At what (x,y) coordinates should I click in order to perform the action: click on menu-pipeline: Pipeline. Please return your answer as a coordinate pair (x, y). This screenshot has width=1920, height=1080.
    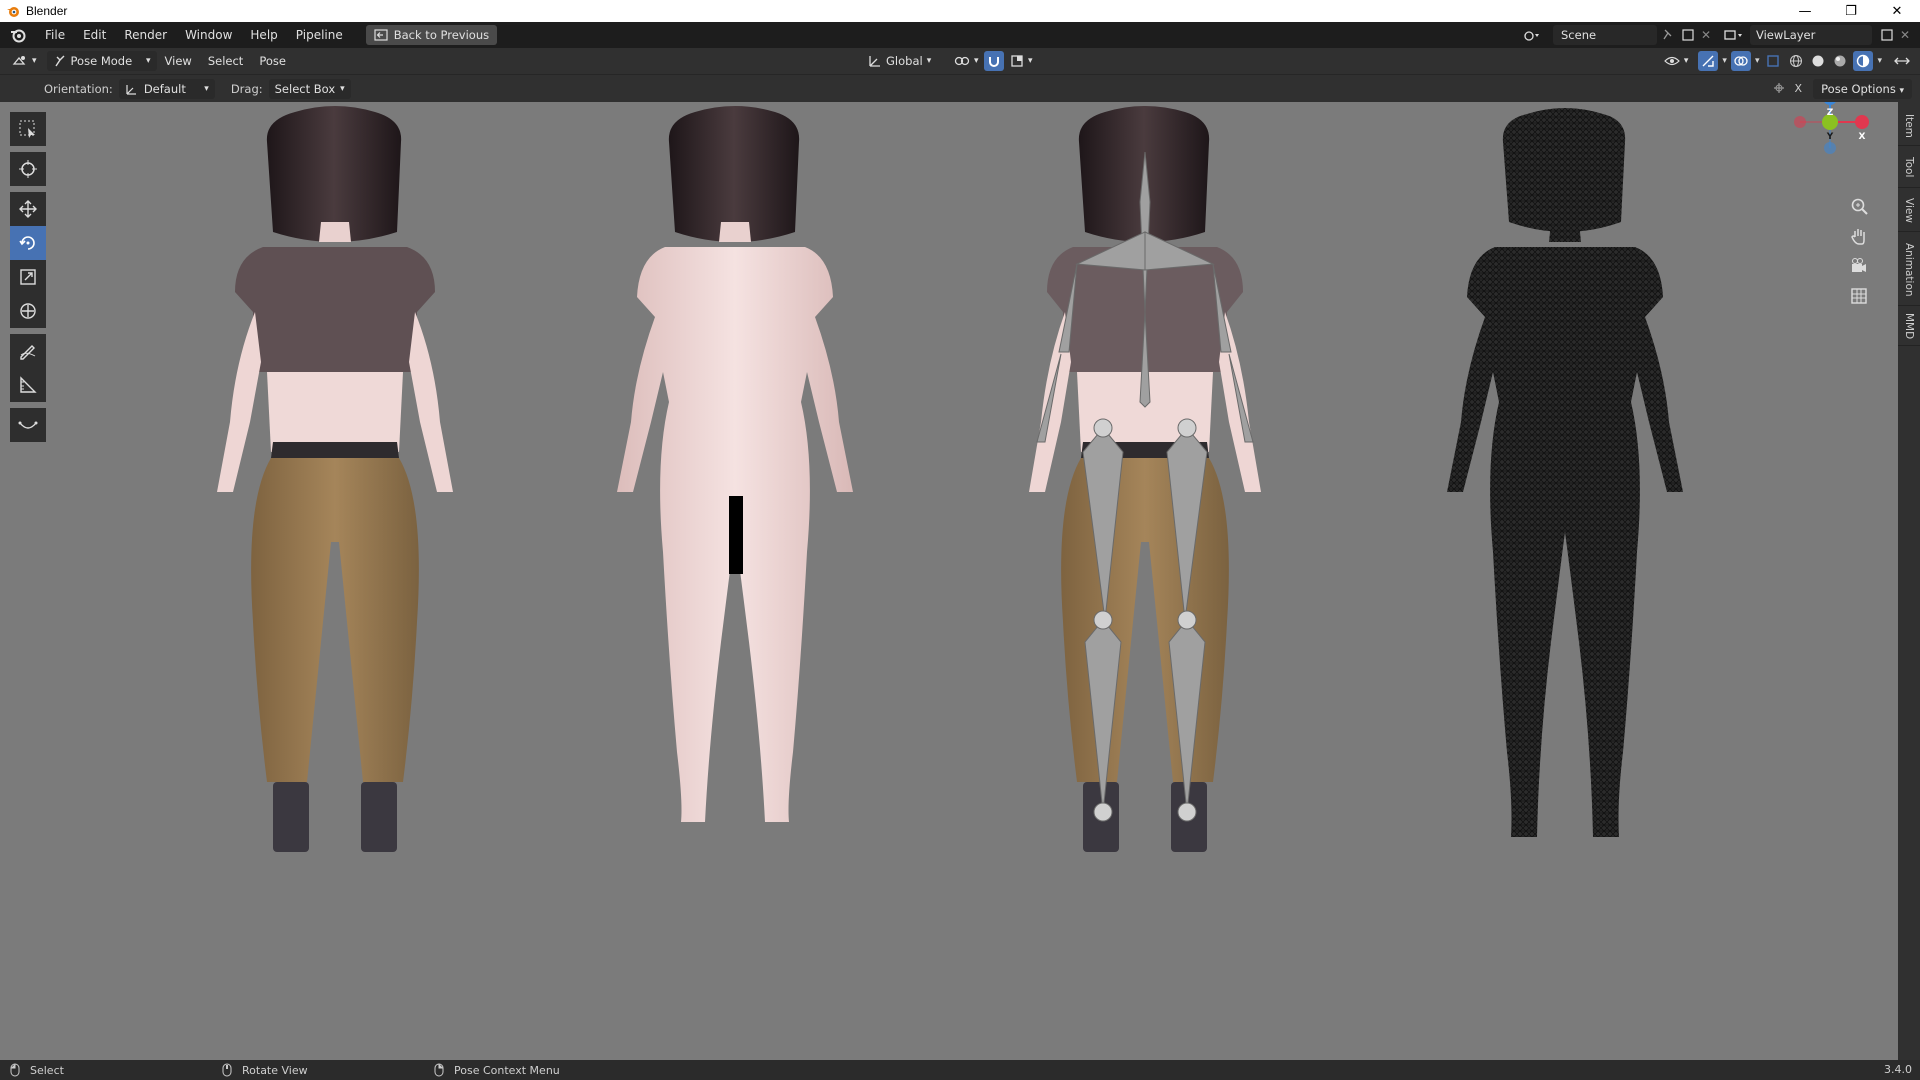
    Looking at the image, I should click on (319, 35).